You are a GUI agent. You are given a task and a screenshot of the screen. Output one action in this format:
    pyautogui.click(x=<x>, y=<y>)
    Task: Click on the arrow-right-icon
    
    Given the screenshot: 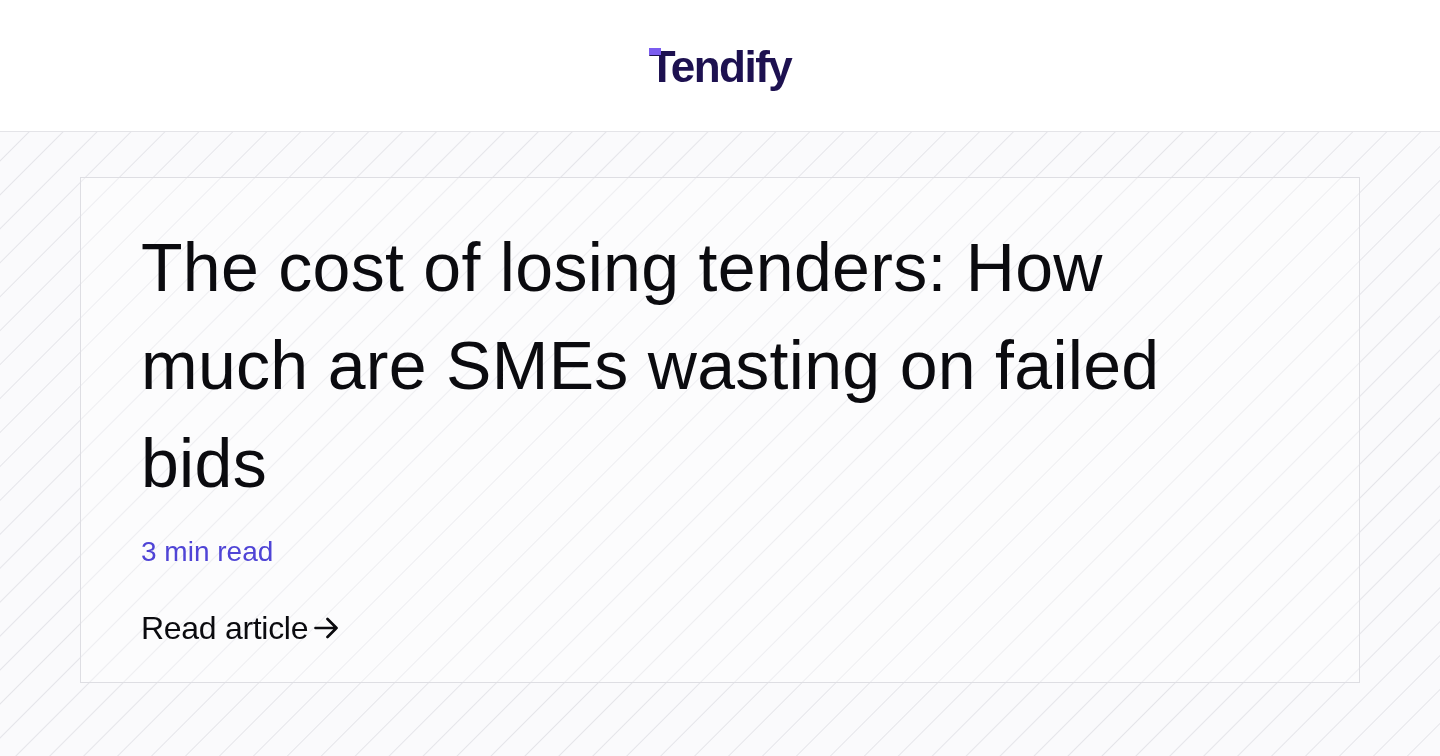 What is the action you would take?
    pyautogui.click(x=326, y=628)
    